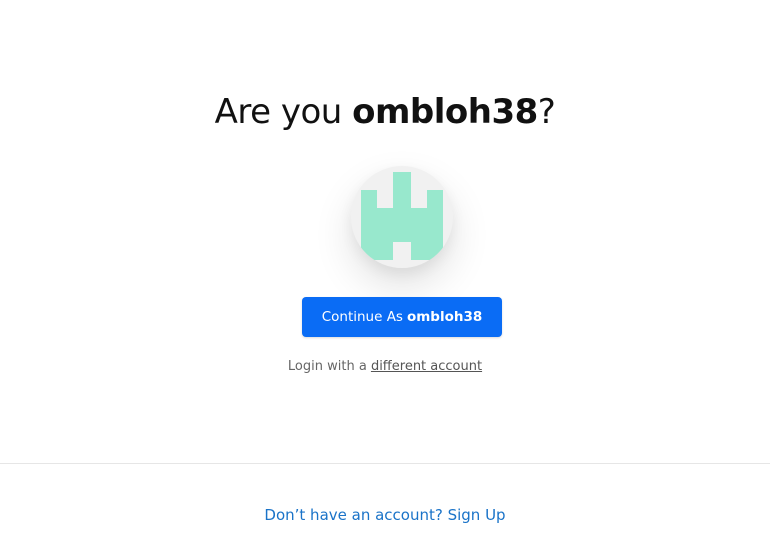 The height and width of the screenshot is (544, 770). I want to click on title-username: ombloh38, so click(445, 112).